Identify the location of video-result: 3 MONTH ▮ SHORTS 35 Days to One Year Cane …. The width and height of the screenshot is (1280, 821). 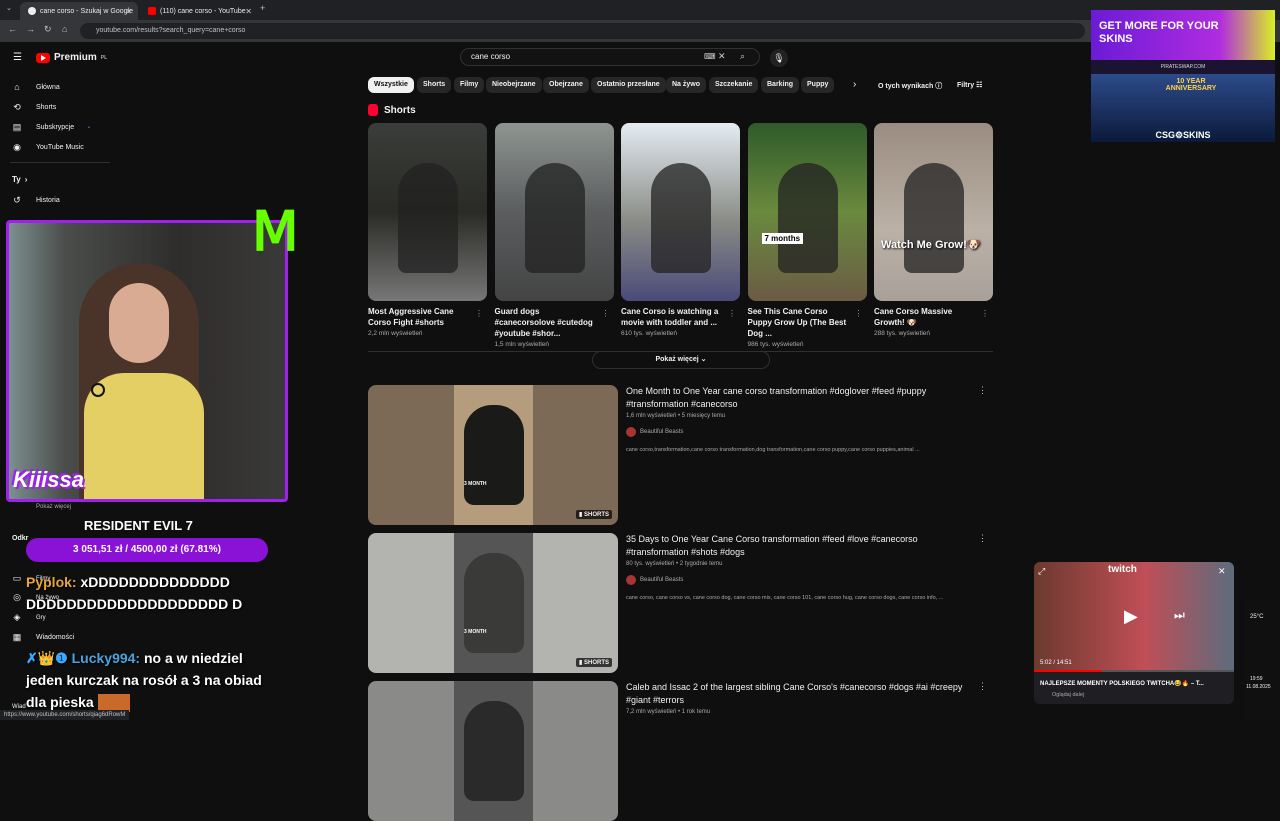
(680, 603).